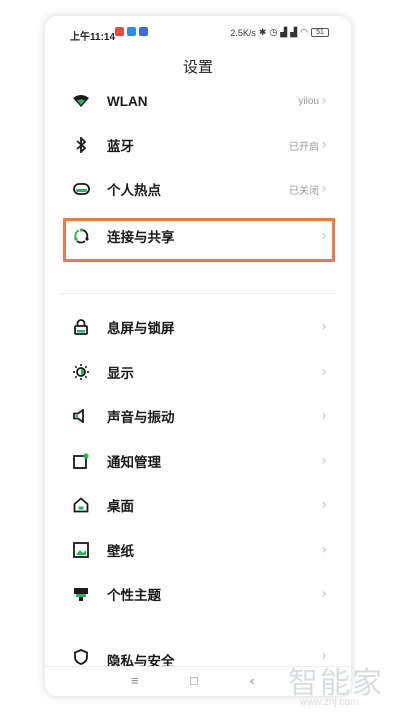  What do you see at coordinates (243, 32) in the screenshot?
I see `network-speed: 2.5K/s` at bounding box center [243, 32].